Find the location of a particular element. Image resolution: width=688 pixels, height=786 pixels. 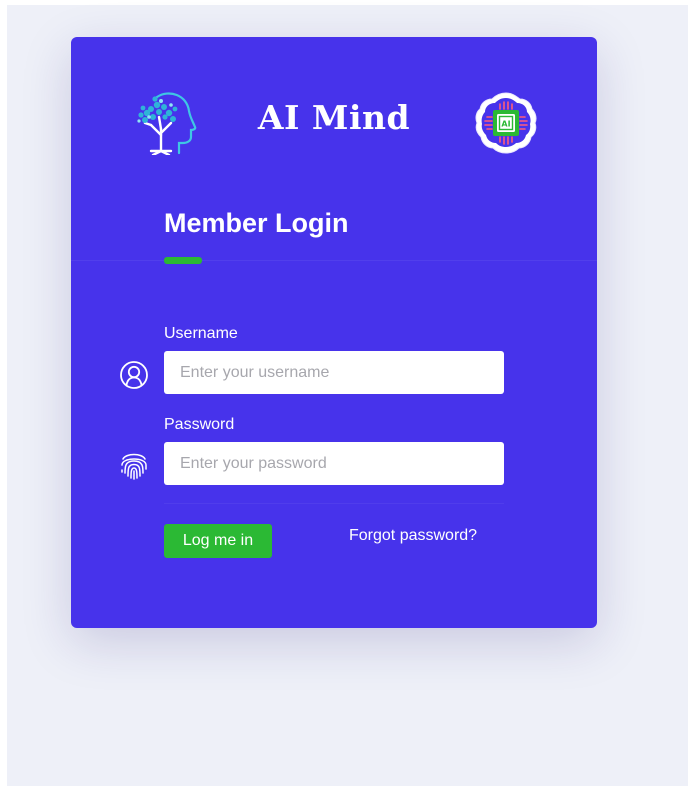

svg-text: AI is located at coordinates (505, 124).